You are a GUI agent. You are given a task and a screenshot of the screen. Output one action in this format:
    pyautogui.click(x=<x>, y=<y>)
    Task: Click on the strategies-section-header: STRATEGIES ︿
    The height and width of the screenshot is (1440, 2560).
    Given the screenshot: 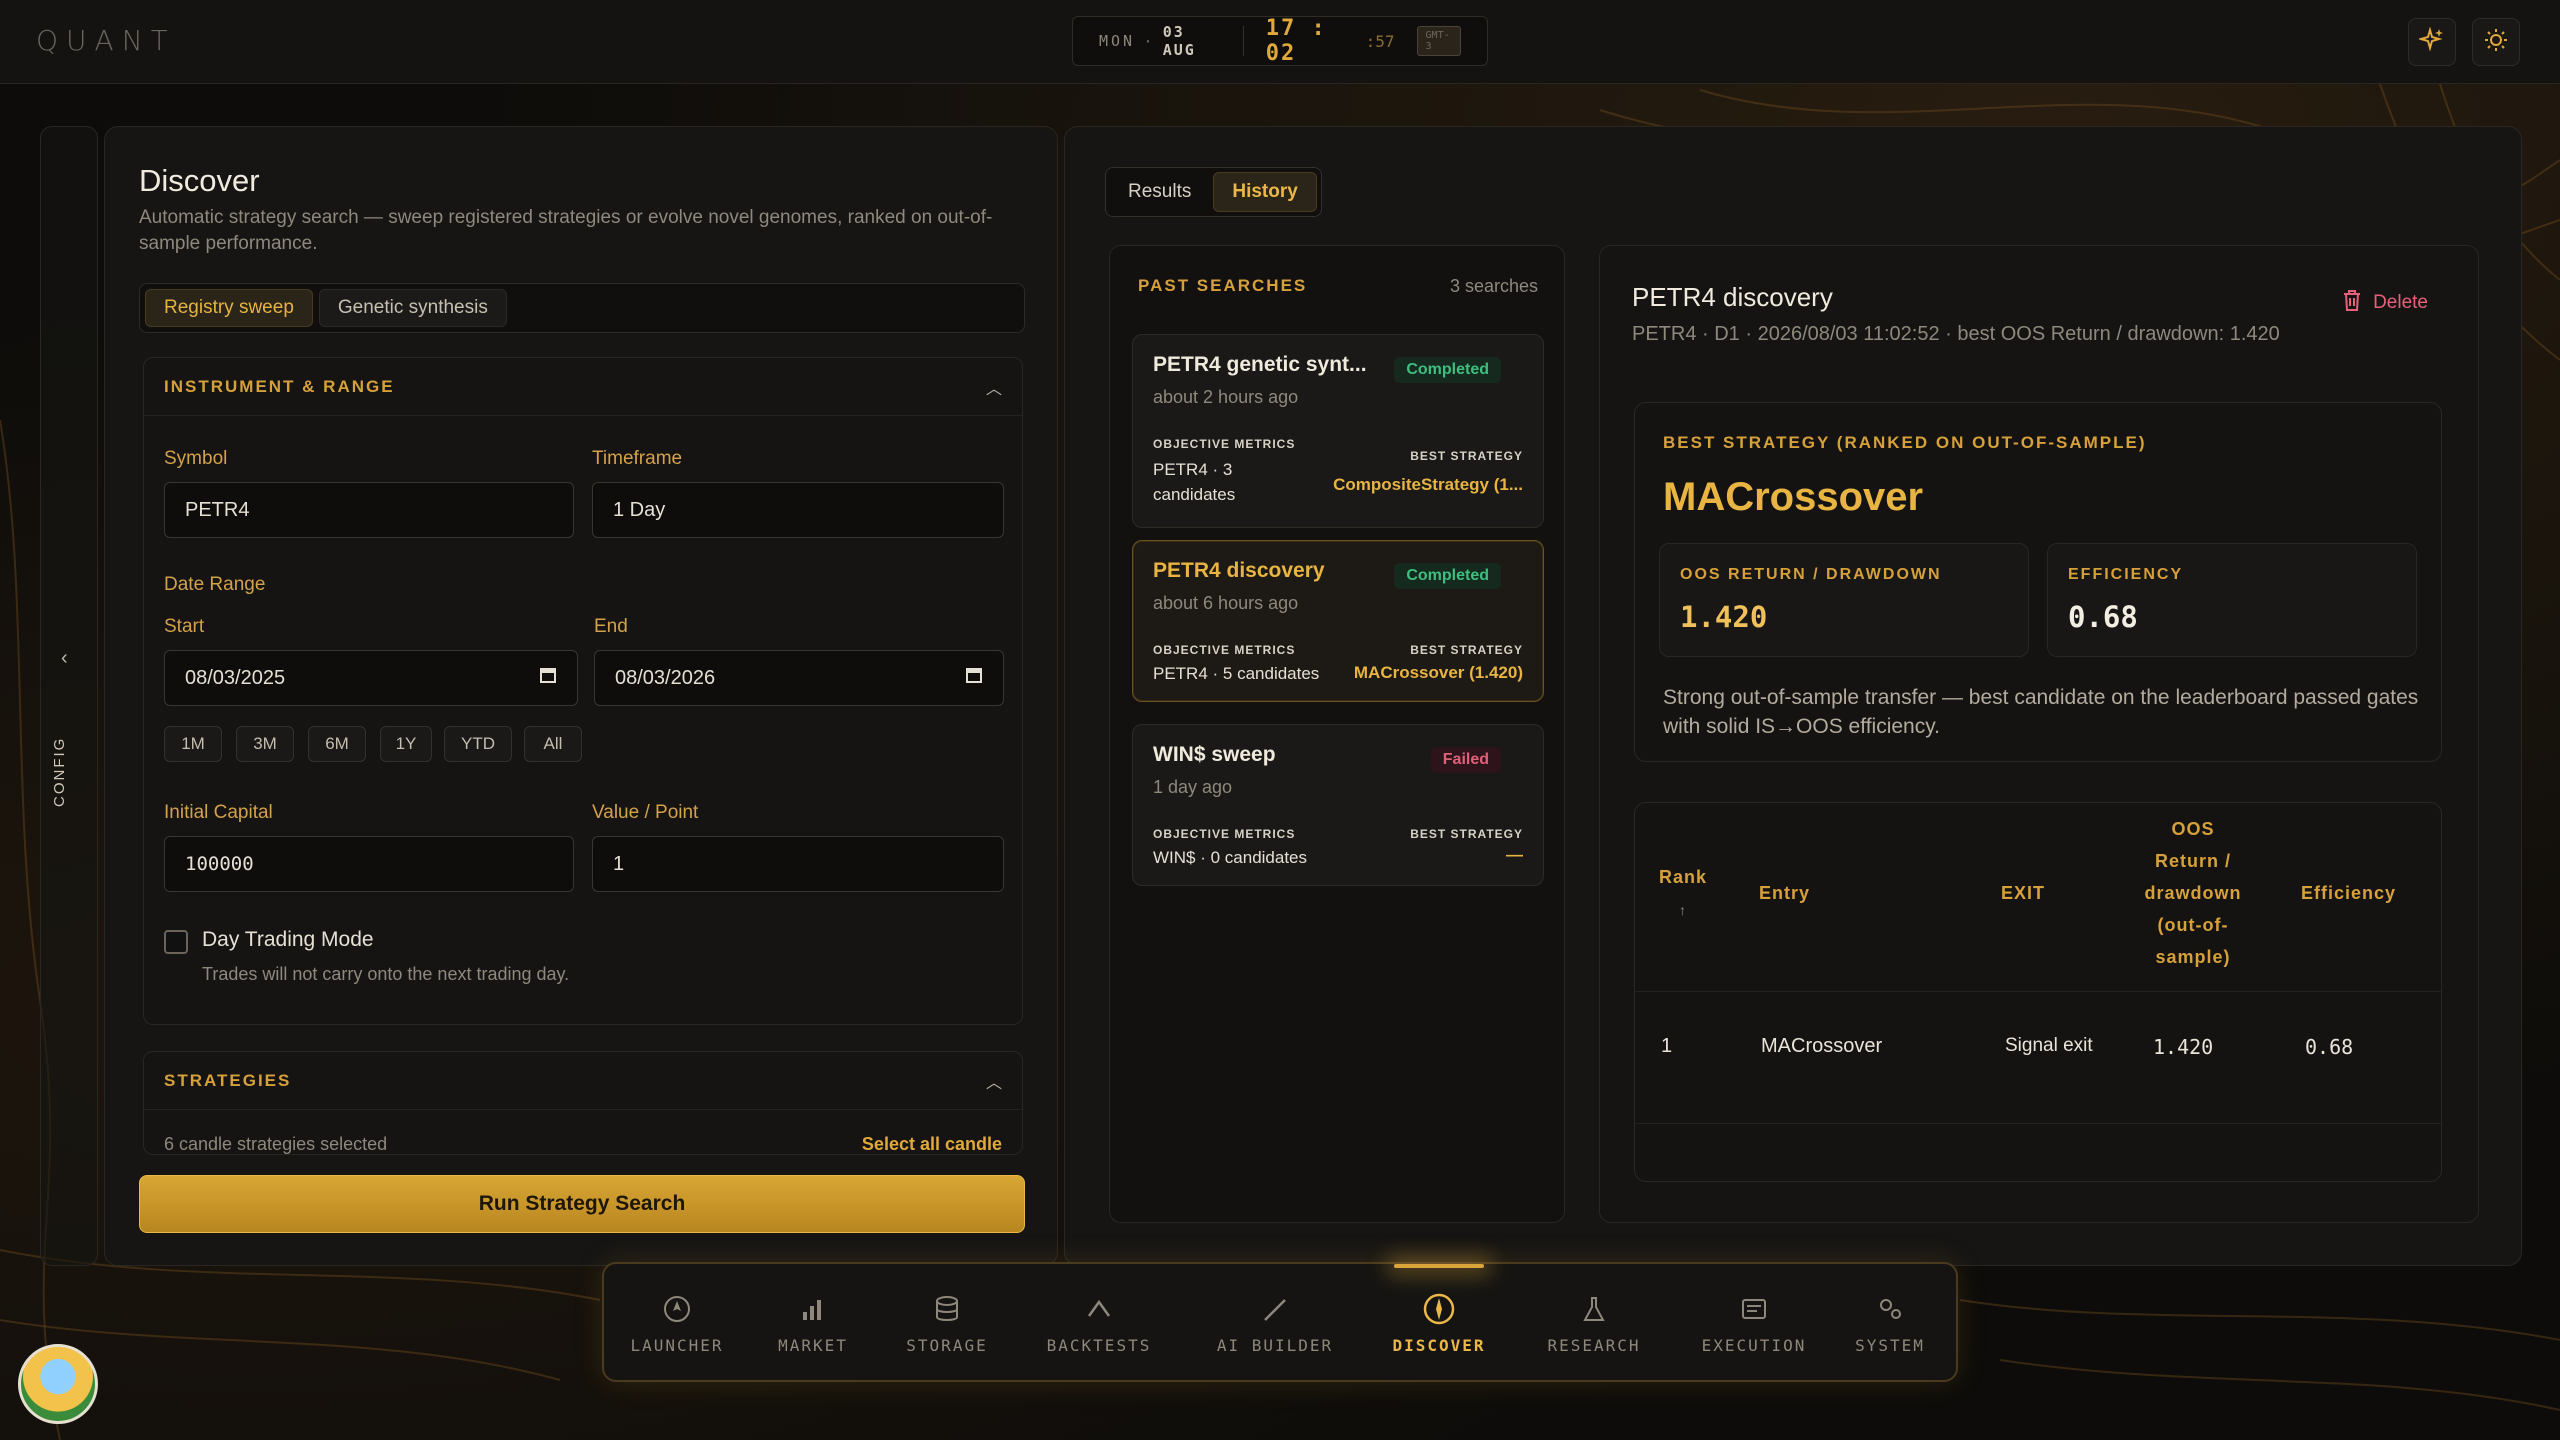 What is the action you would take?
    pyautogui.click(x=583, y=1081)
    